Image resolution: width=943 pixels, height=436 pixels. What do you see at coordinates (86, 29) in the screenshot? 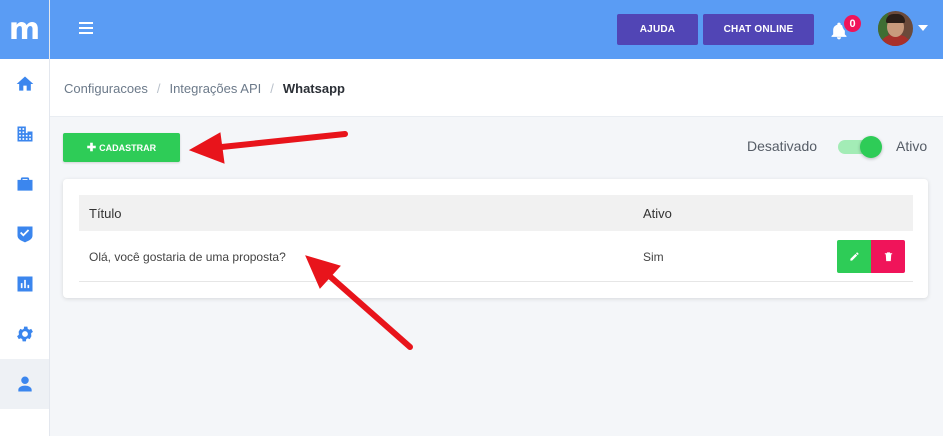
I see `hamburger-menu-icon` at bounding box center [86, 29].